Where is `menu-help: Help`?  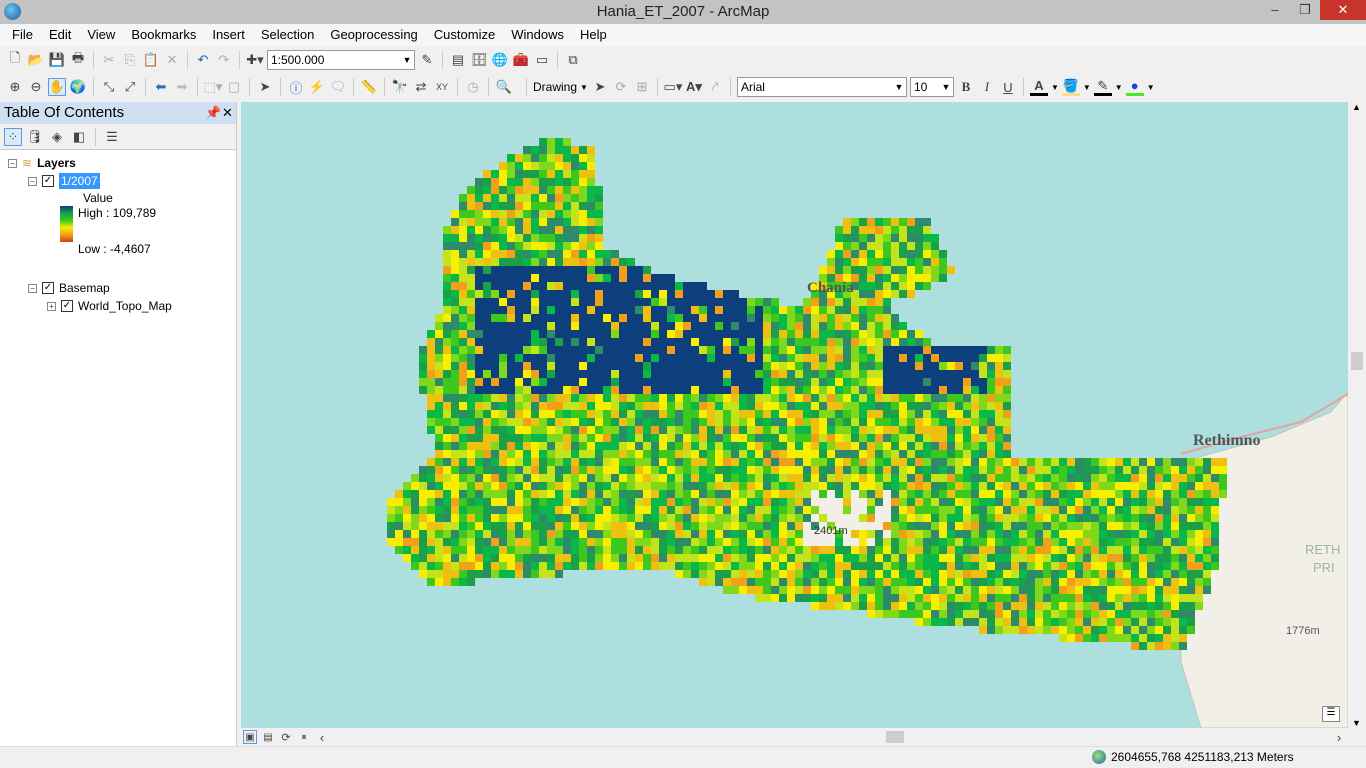
menu-help: Help is located at coordinates (593, 35).